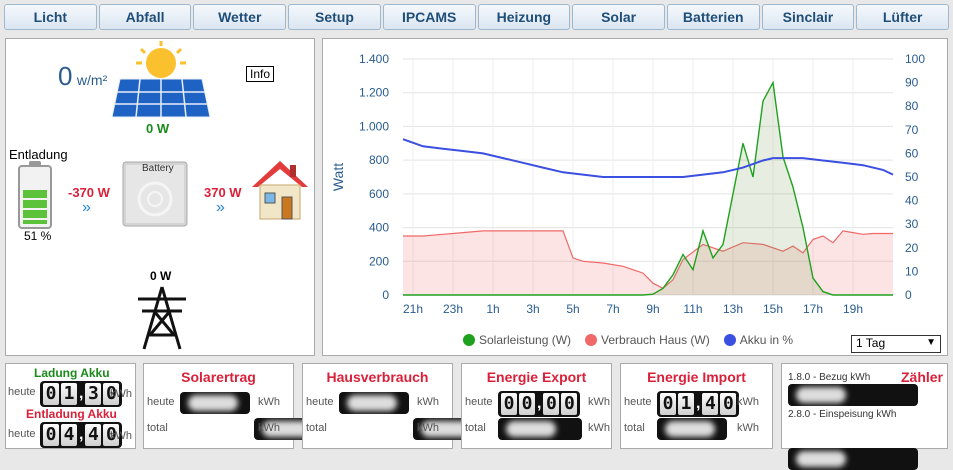  What do you see at coordinates (280, 190) in the screenshot?
I see `house-icon` at bounding box center [280, 190].